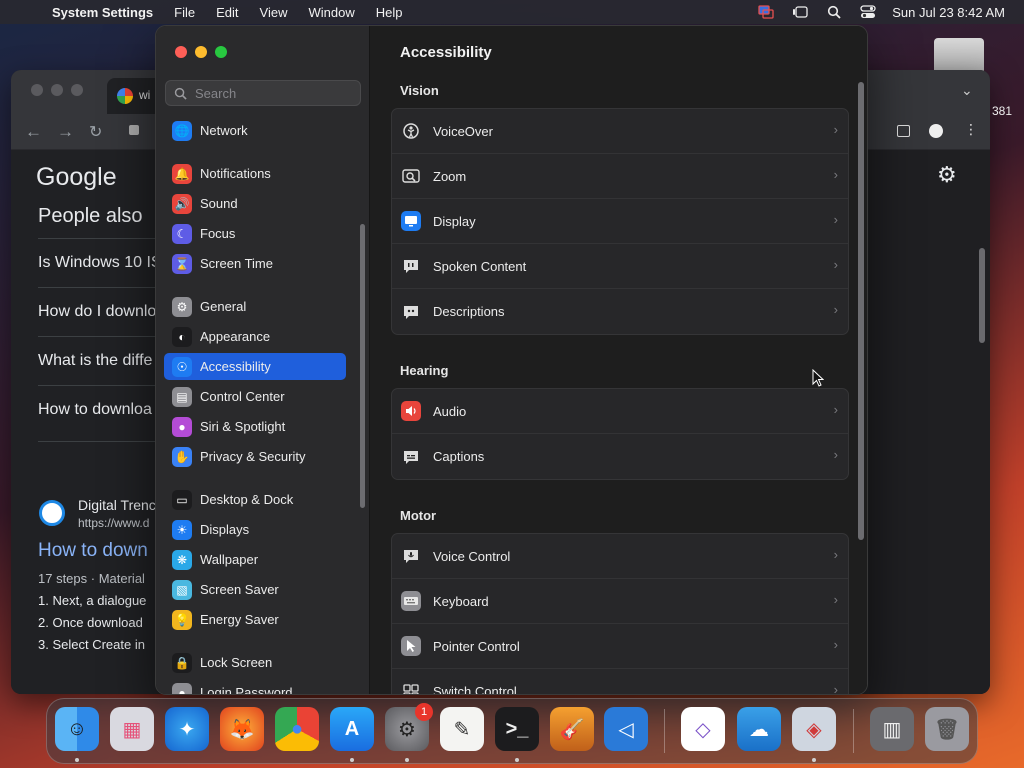 The image size is (1024, 768). Describe the element at coordinates (255, 396) in the screenshot. I see `sidebar-item-control-center: ▤ Control Center` at that location.